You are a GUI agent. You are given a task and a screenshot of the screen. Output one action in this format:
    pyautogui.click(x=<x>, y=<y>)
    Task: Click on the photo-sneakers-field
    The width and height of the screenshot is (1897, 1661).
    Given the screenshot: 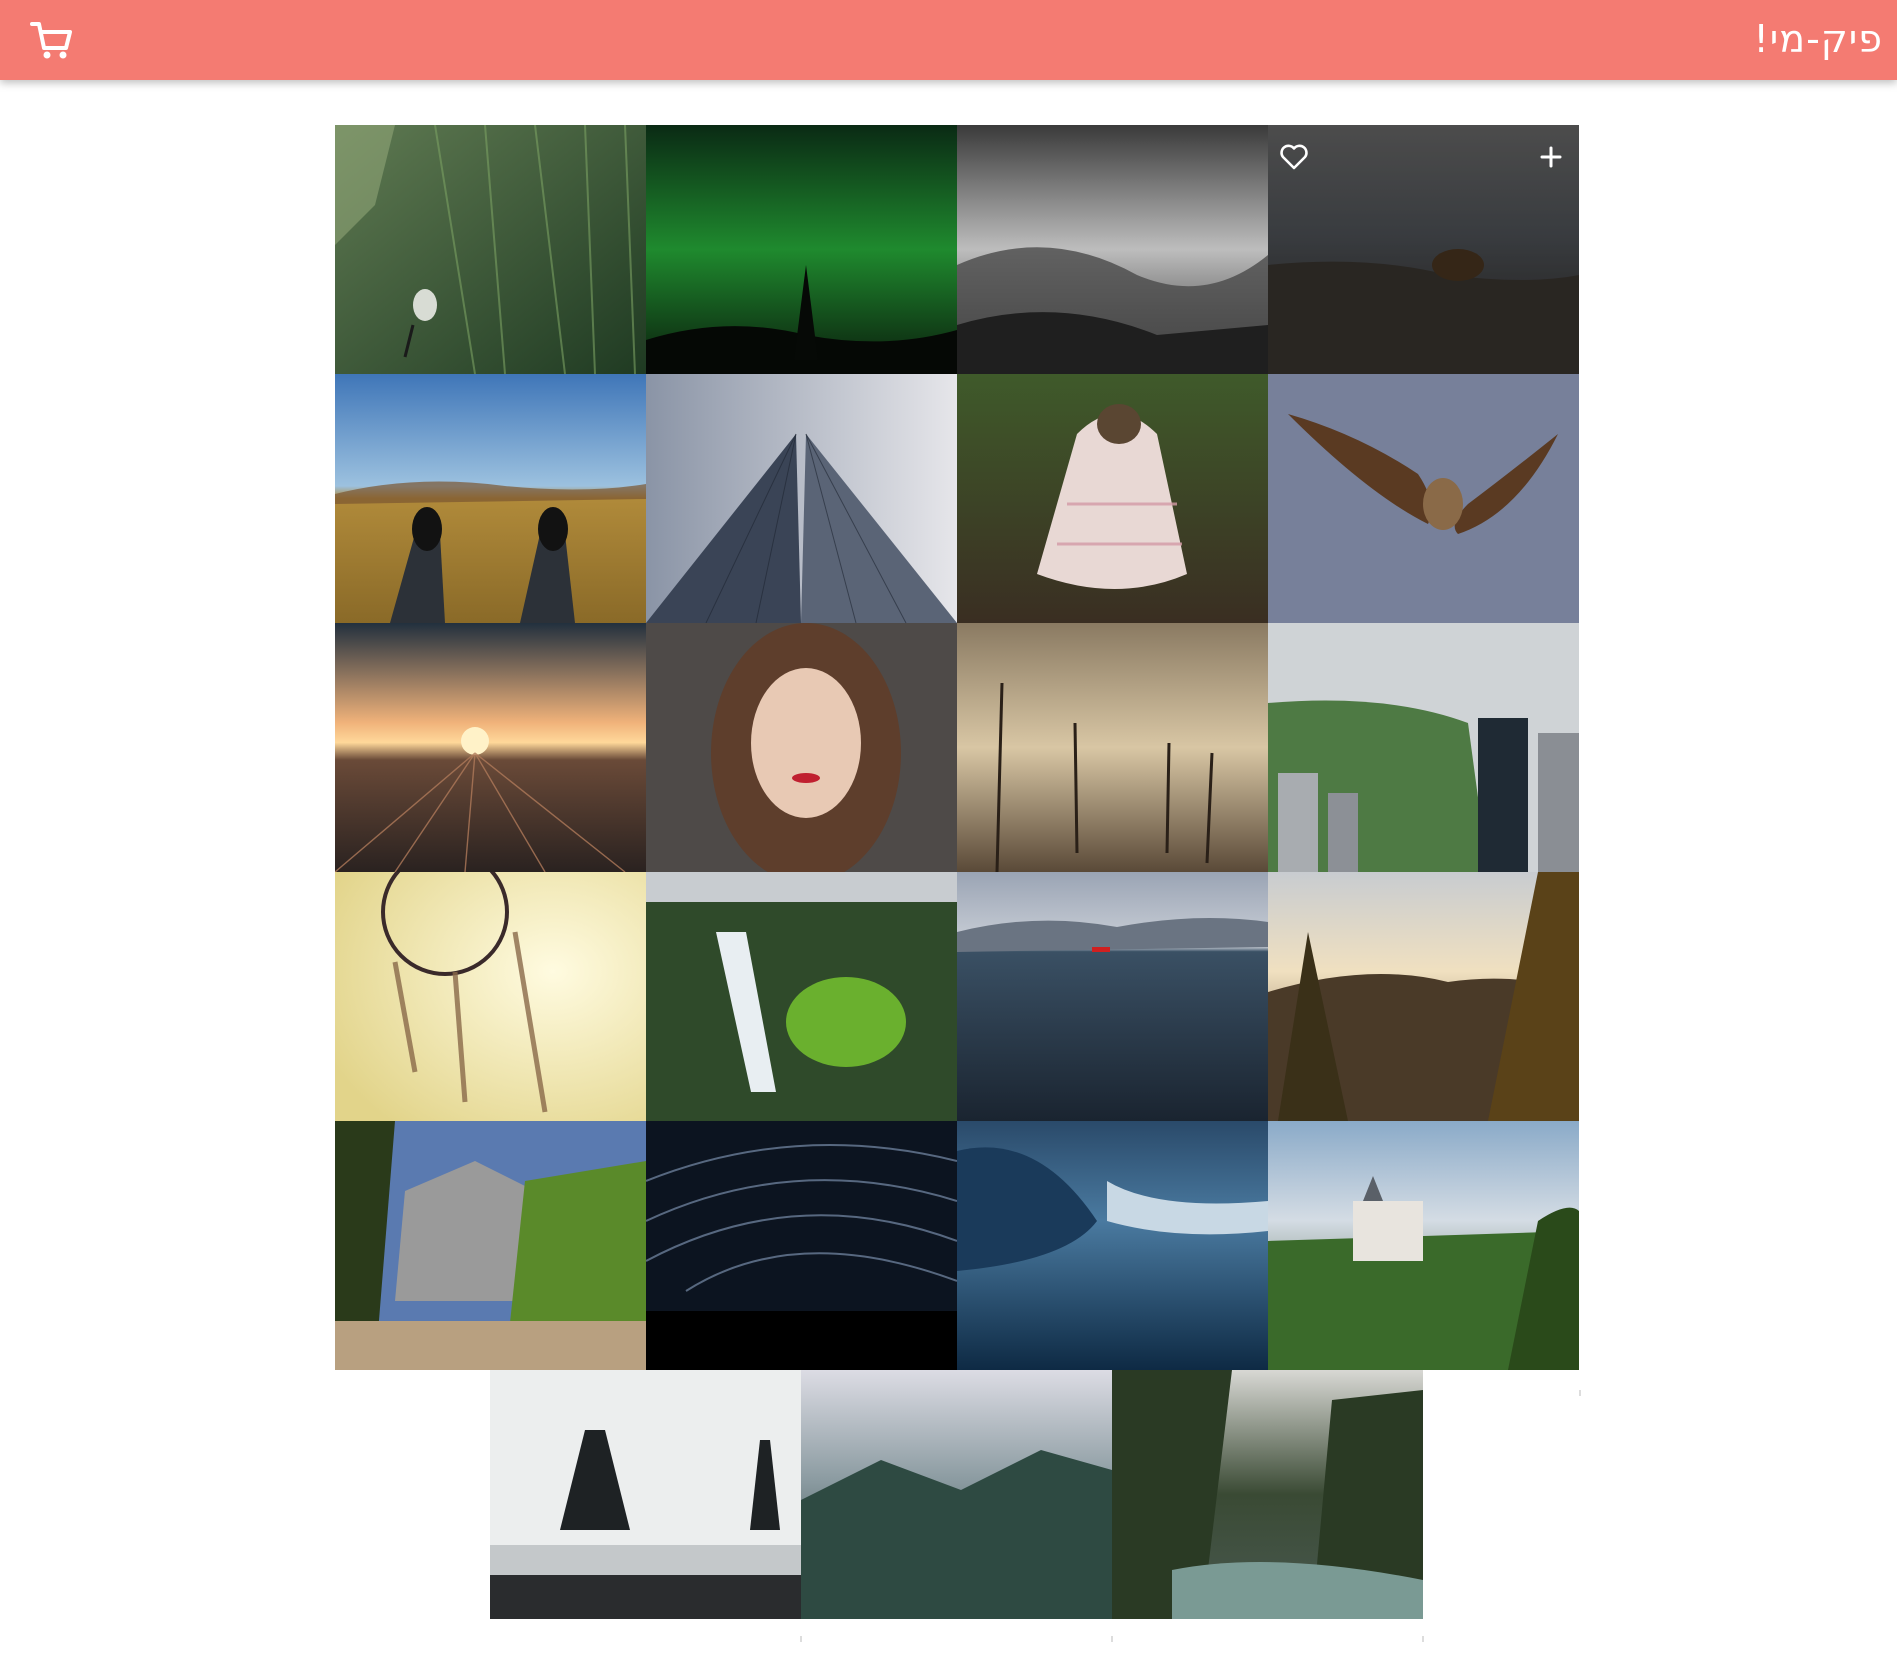 What is the action you would take?
    pyautogui.click(x=490, y=498)
    